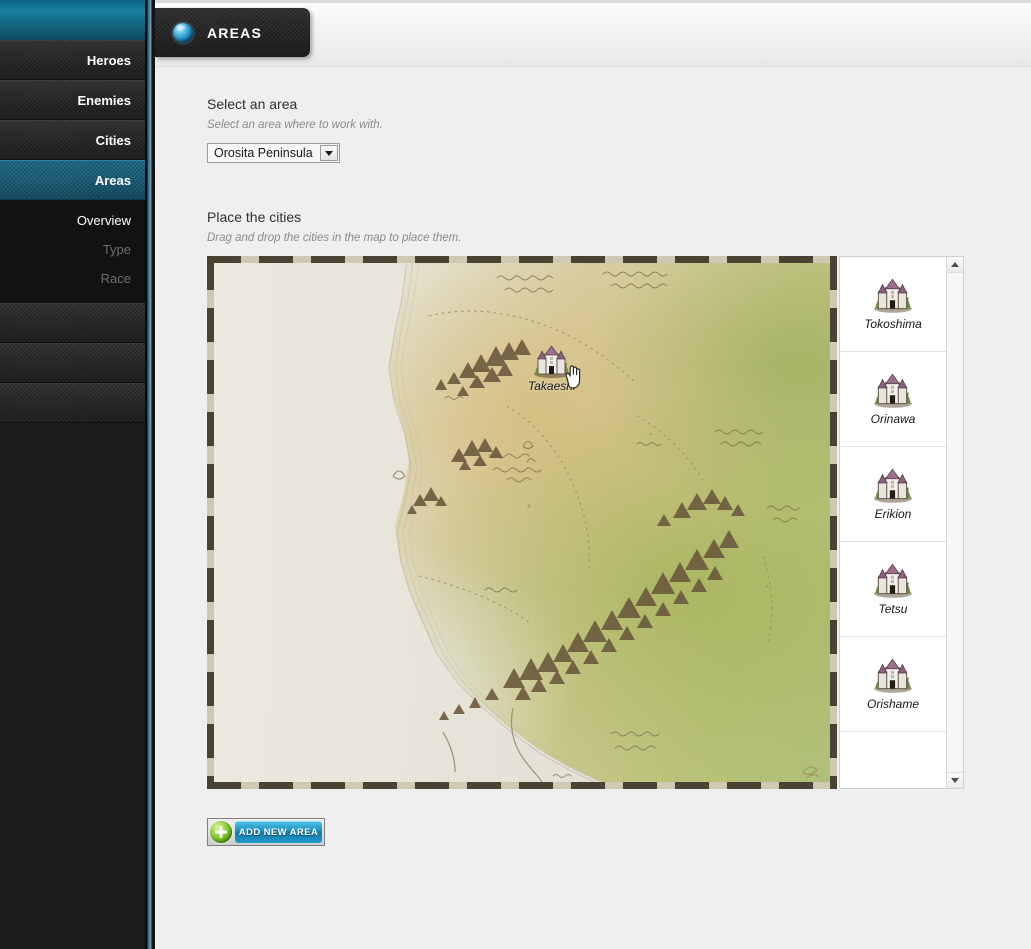  What do you see at coordinates (254, 217) in the screenshot?
I see `place-cities-title: Place the cities` at bounding box center [254, 217].